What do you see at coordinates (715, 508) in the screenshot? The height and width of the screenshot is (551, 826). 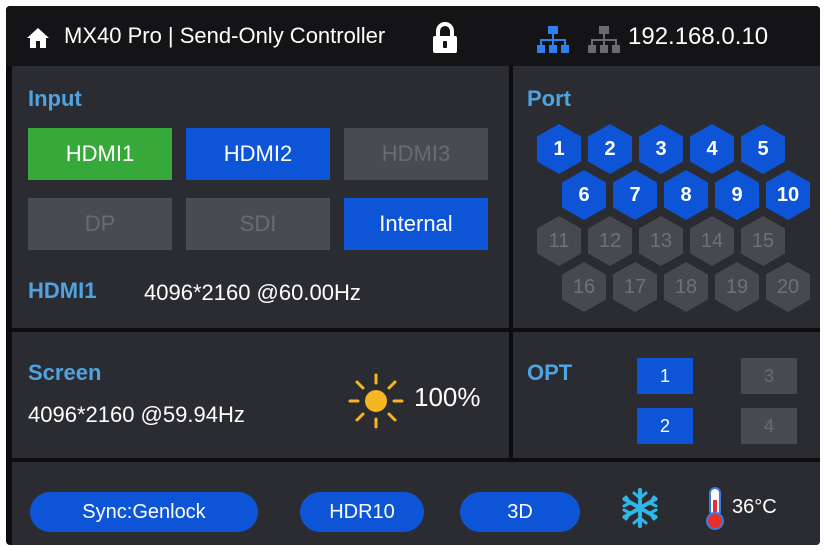 I see `thermometer-icon` at bounding box center [715, 508].